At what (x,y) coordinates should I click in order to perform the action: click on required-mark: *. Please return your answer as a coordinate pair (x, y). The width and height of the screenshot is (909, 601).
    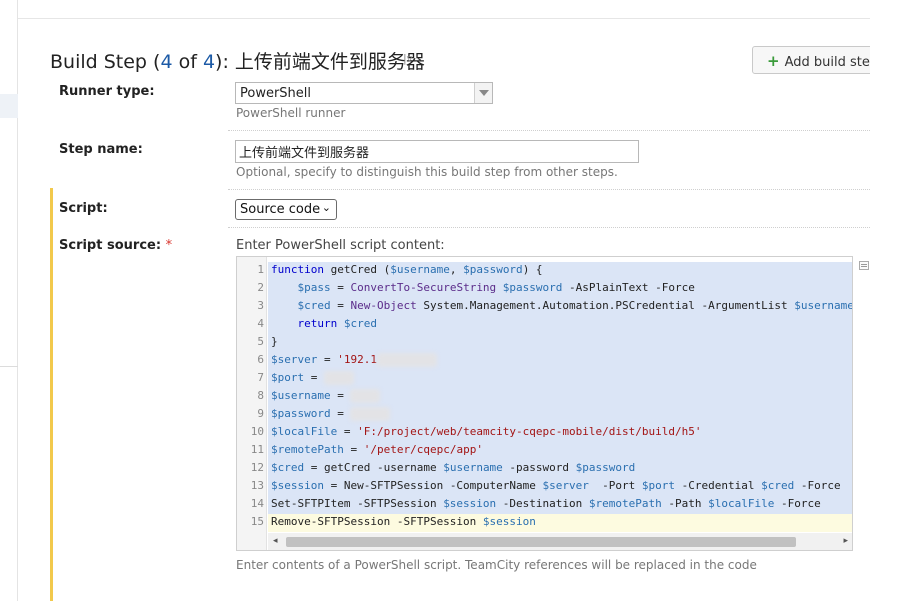
    Looking at the image, I should click on (169, 245).